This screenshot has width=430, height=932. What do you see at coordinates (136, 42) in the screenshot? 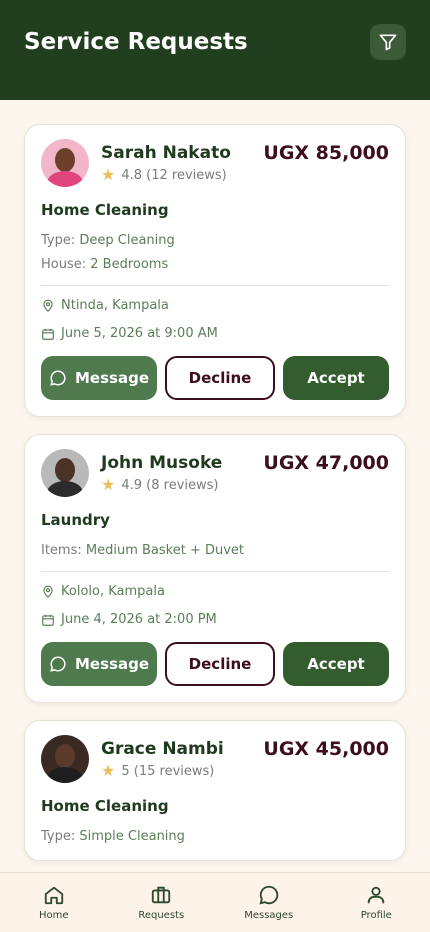
I see `page-title: Service Requests` at bounding box center [136, 42].